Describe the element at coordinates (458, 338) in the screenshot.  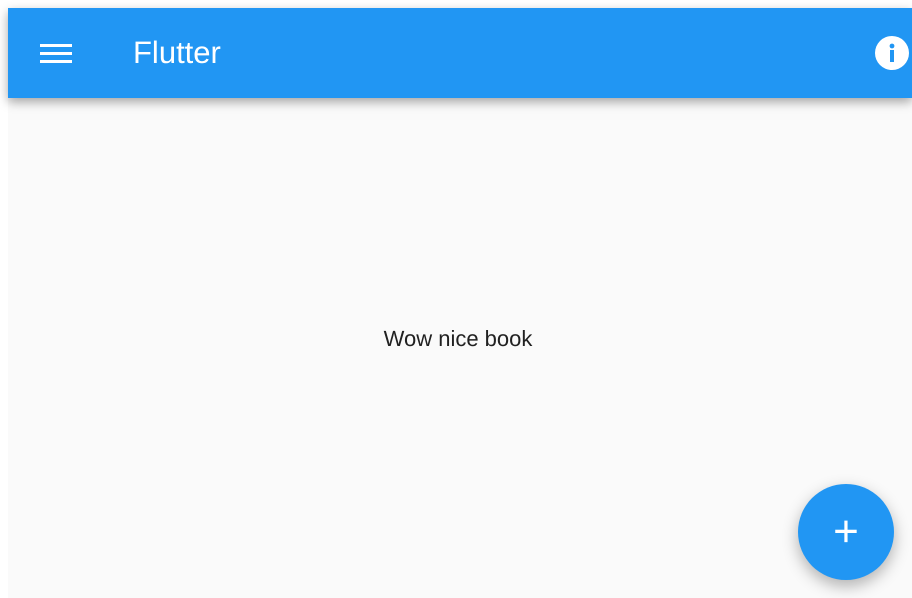
I see `body-text: Wow nice book` at that location.